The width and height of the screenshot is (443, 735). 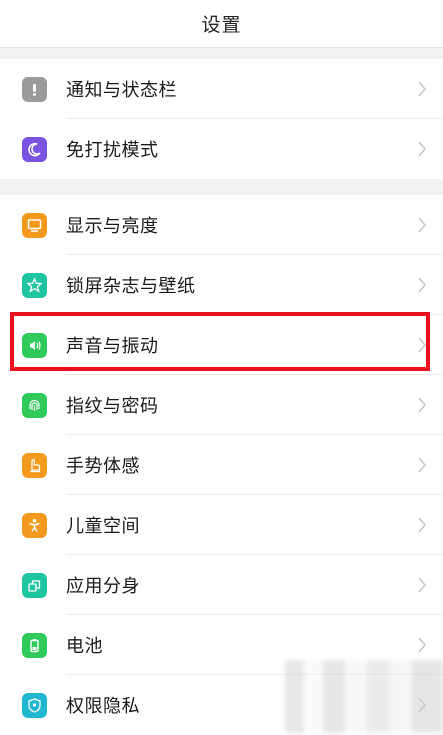 I want to click on settings-item-label: 指纹与密码, so click(x=112, y=406).